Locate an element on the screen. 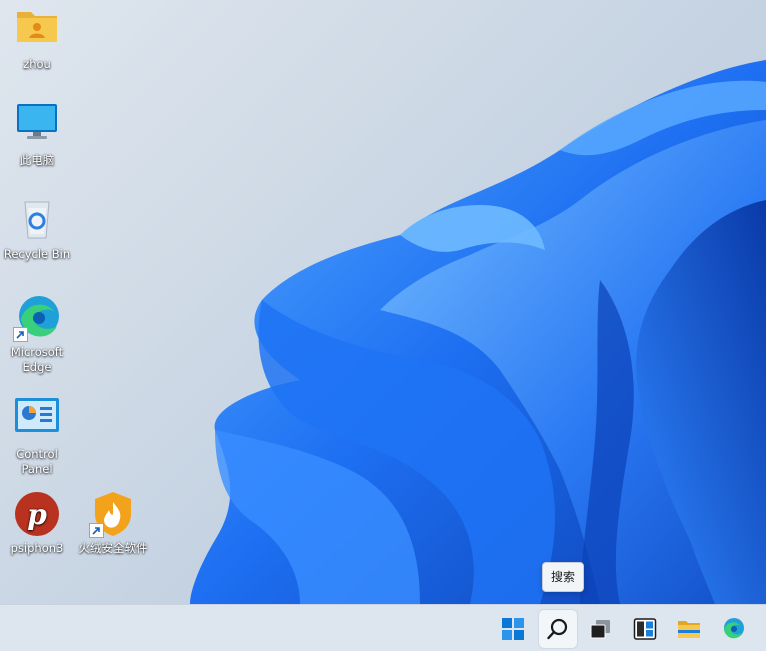 The width and height of the screenshot is (766, 651). desktop-icon-this-pc: 此电脑 is located at coordinates (37, 135).